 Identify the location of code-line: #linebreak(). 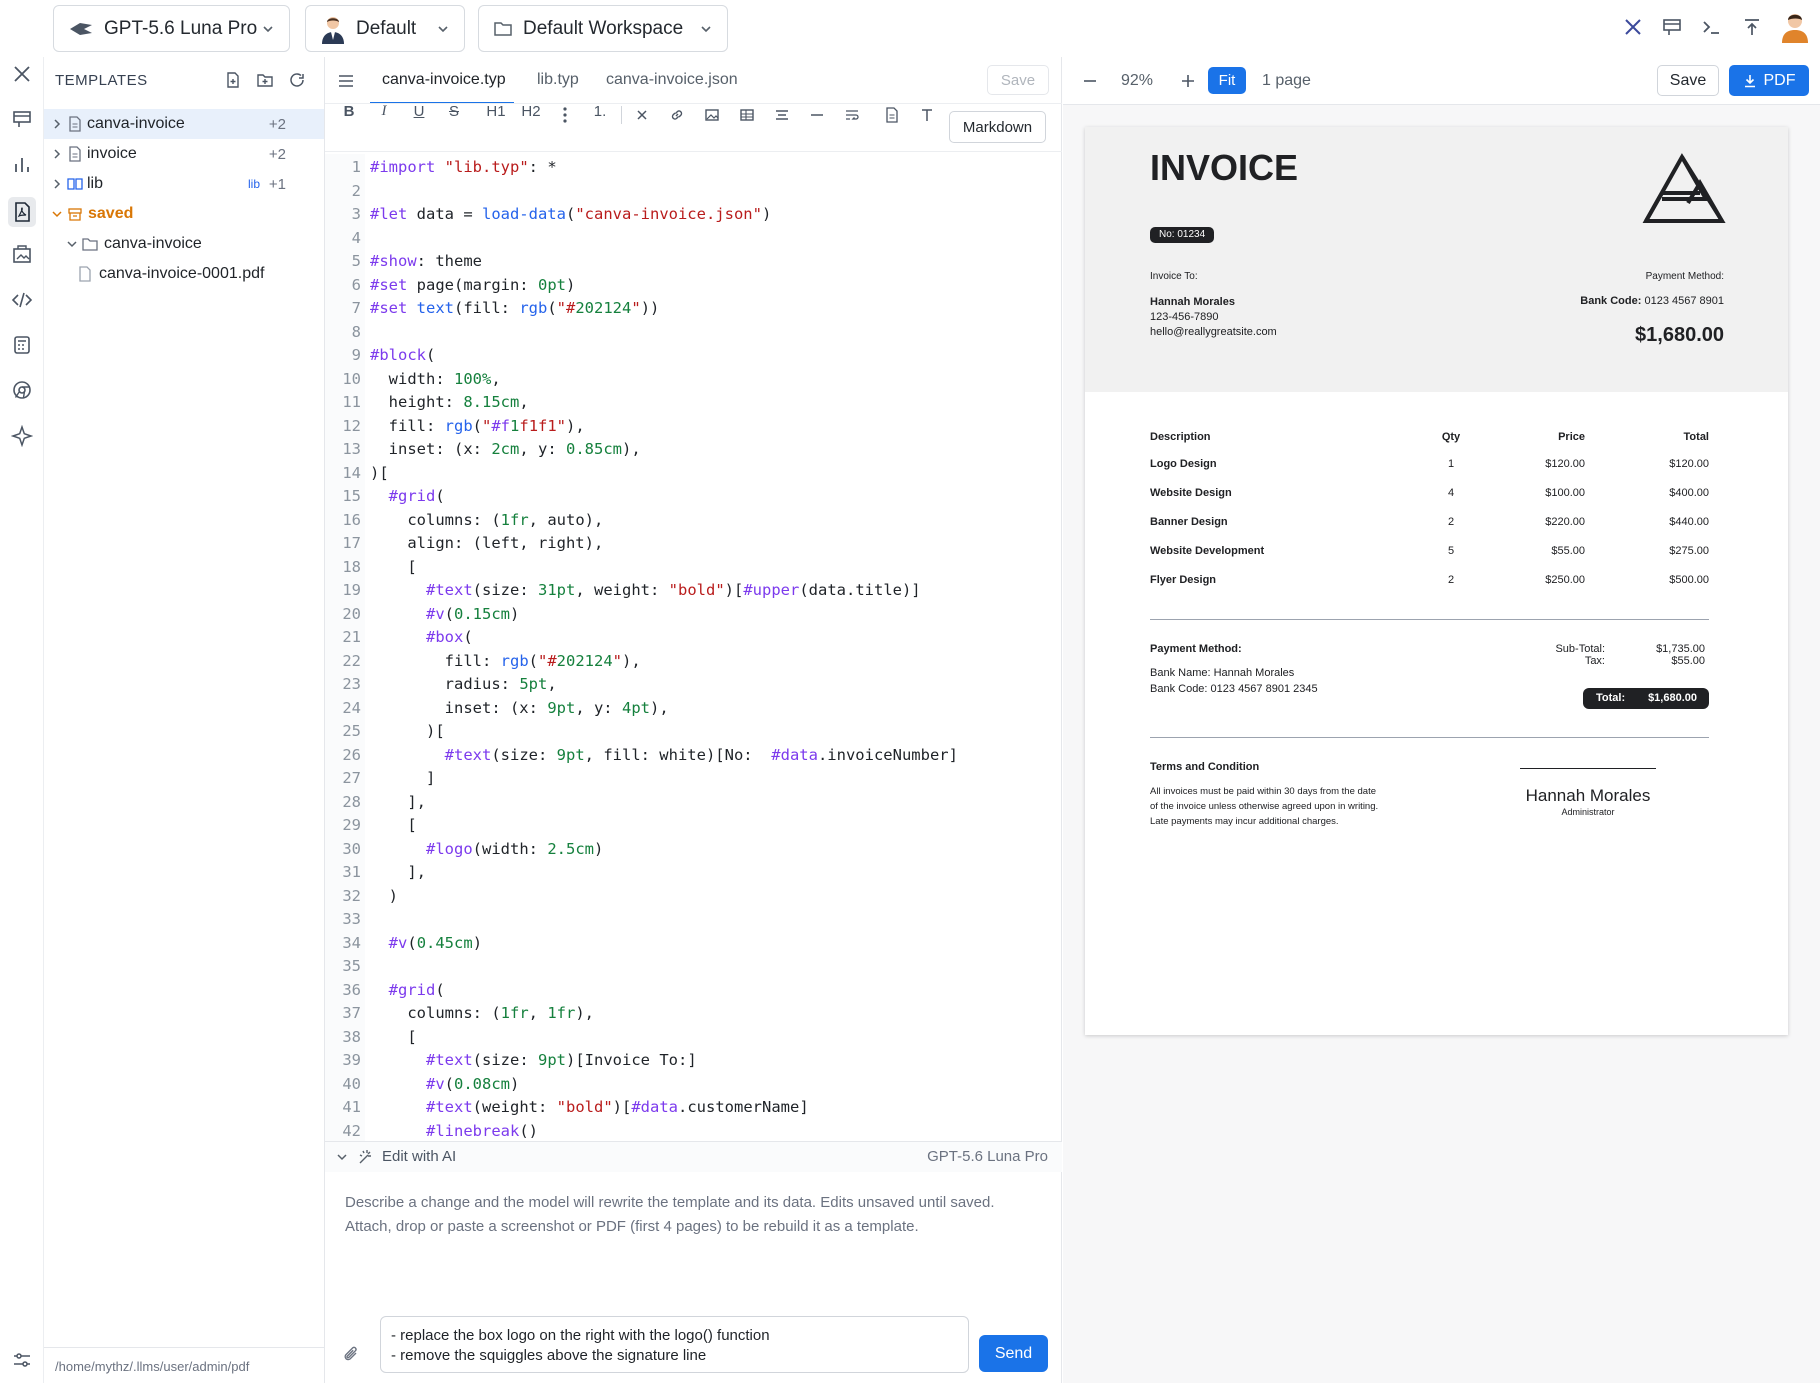
(482, 1130).